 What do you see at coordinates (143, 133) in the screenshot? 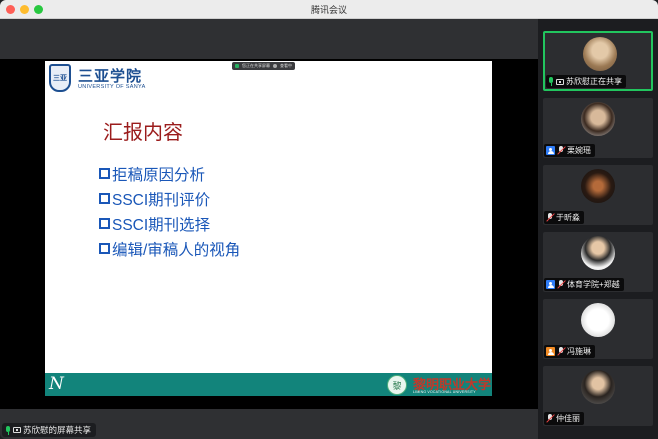
I see `slide-title: 汇报内容` at bounding box center [143, 133].